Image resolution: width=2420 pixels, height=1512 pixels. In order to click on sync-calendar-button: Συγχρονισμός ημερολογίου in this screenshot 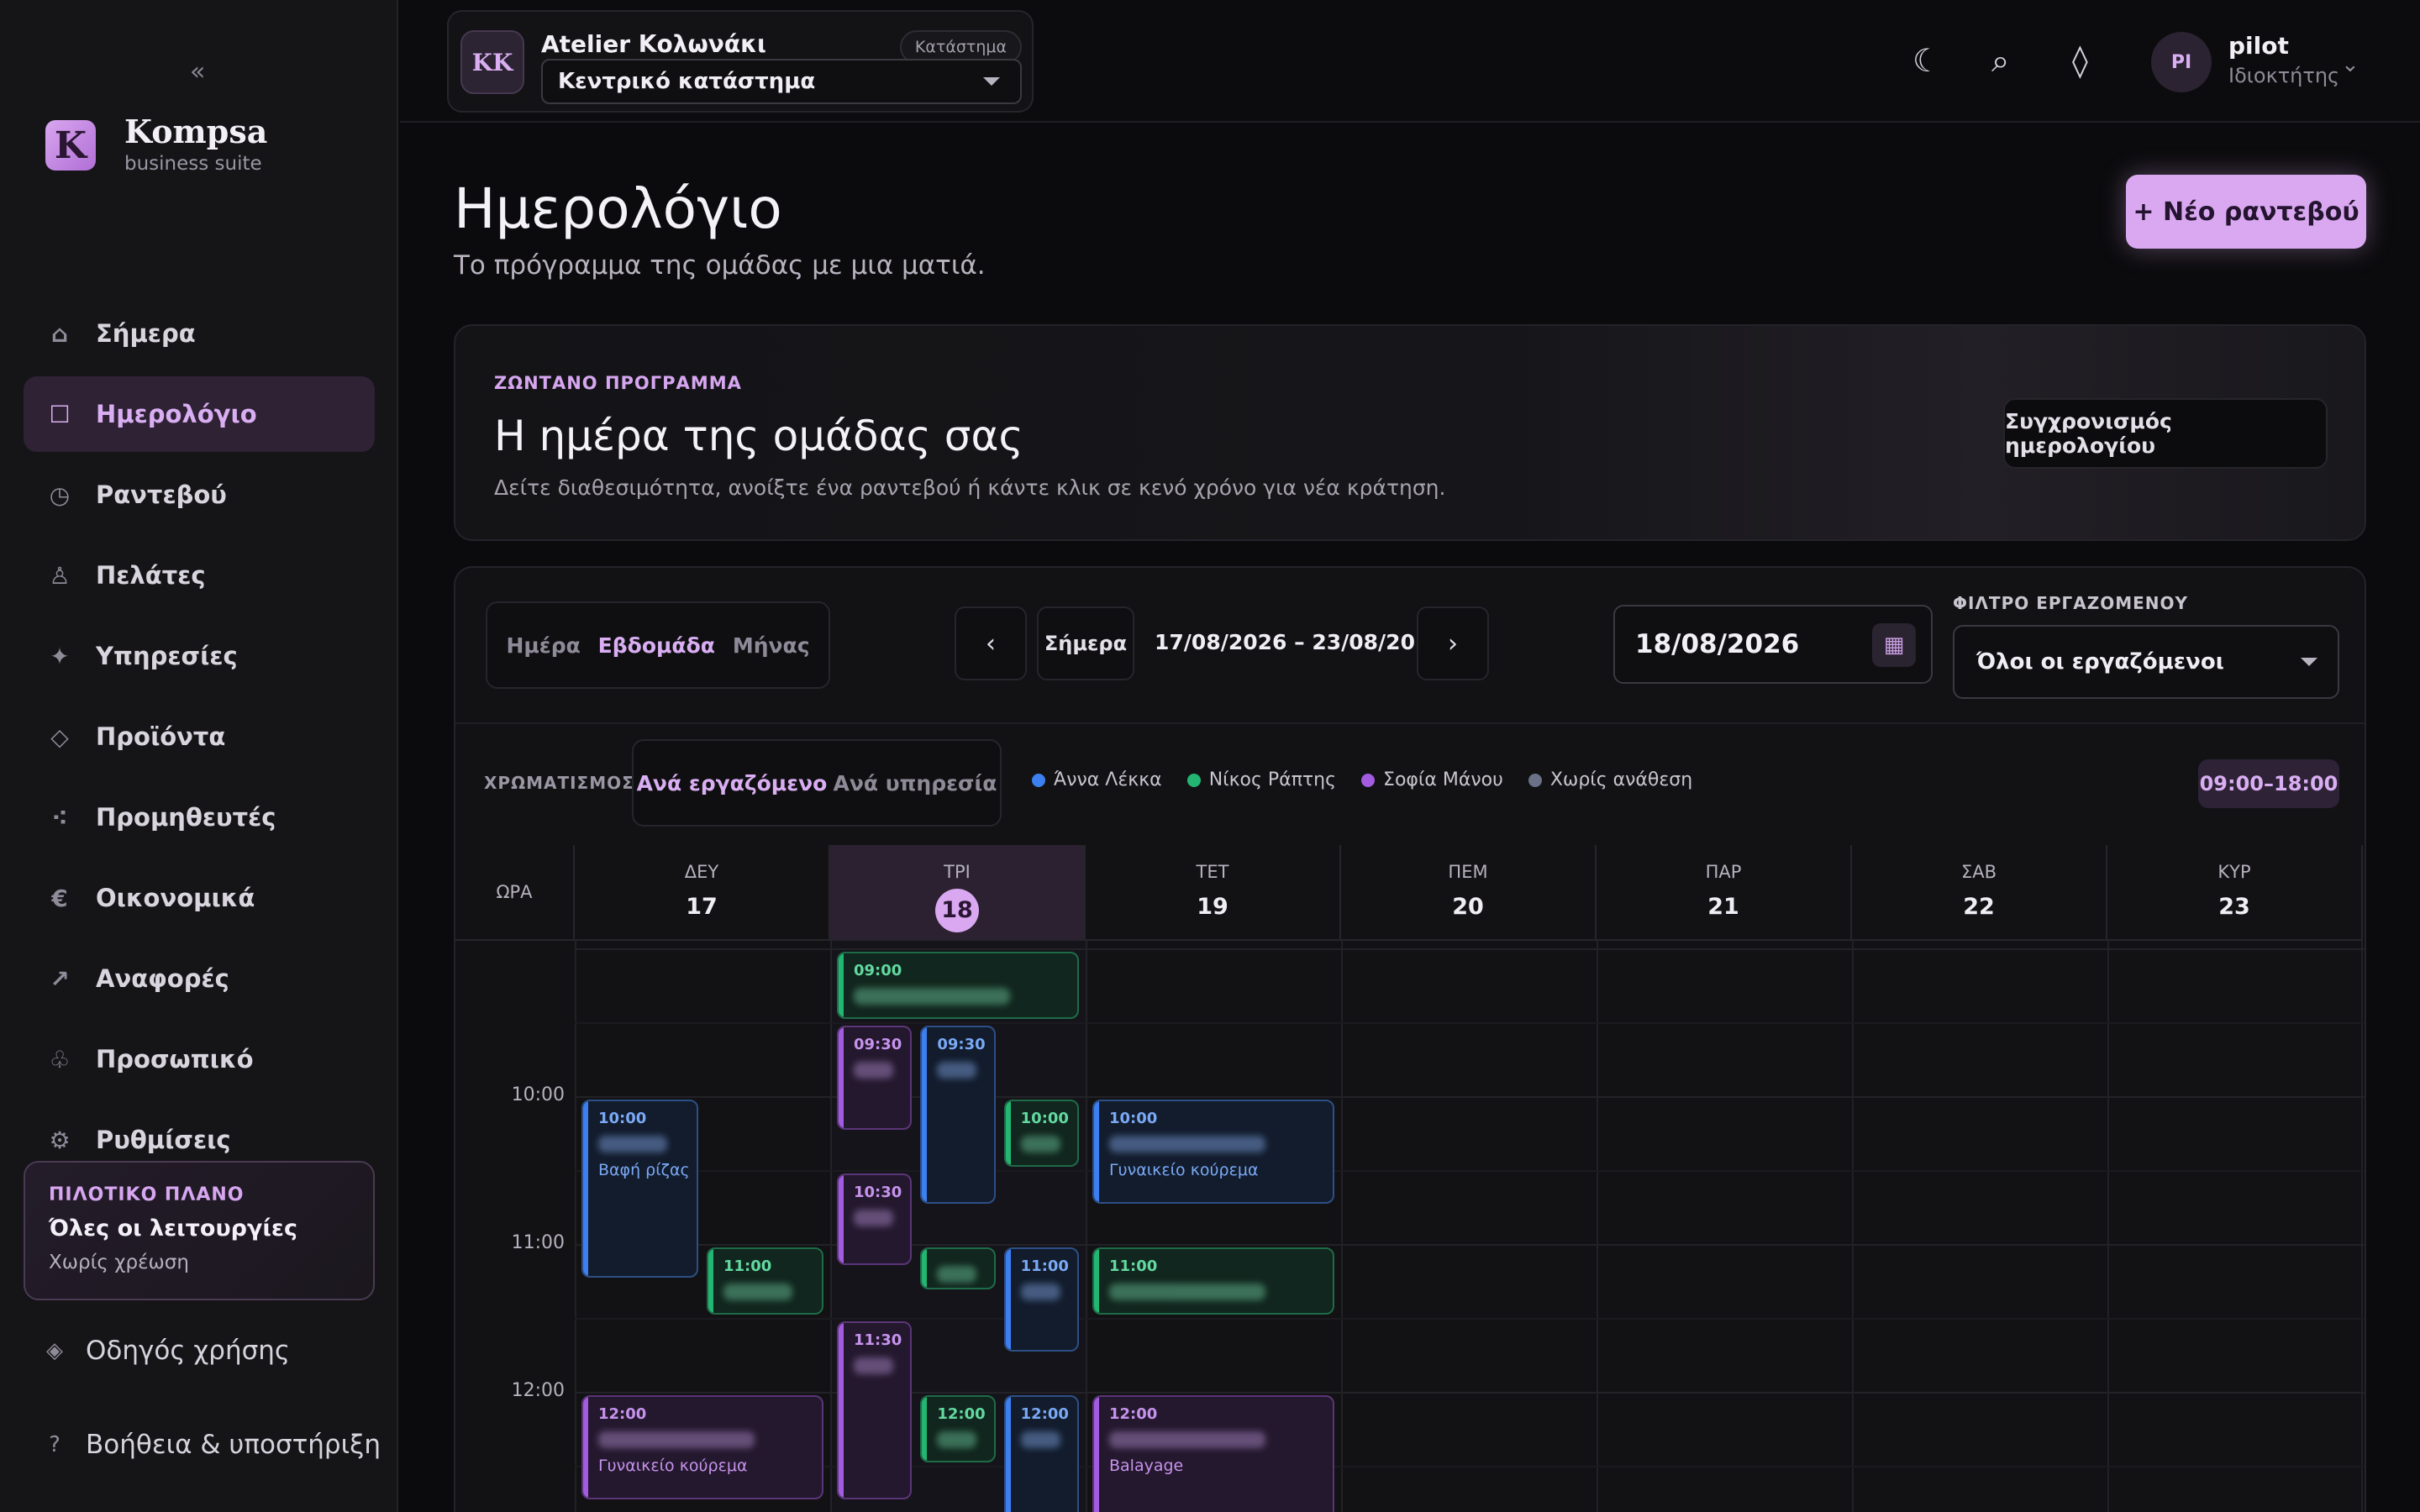, I will do `click(2165, 433)`.